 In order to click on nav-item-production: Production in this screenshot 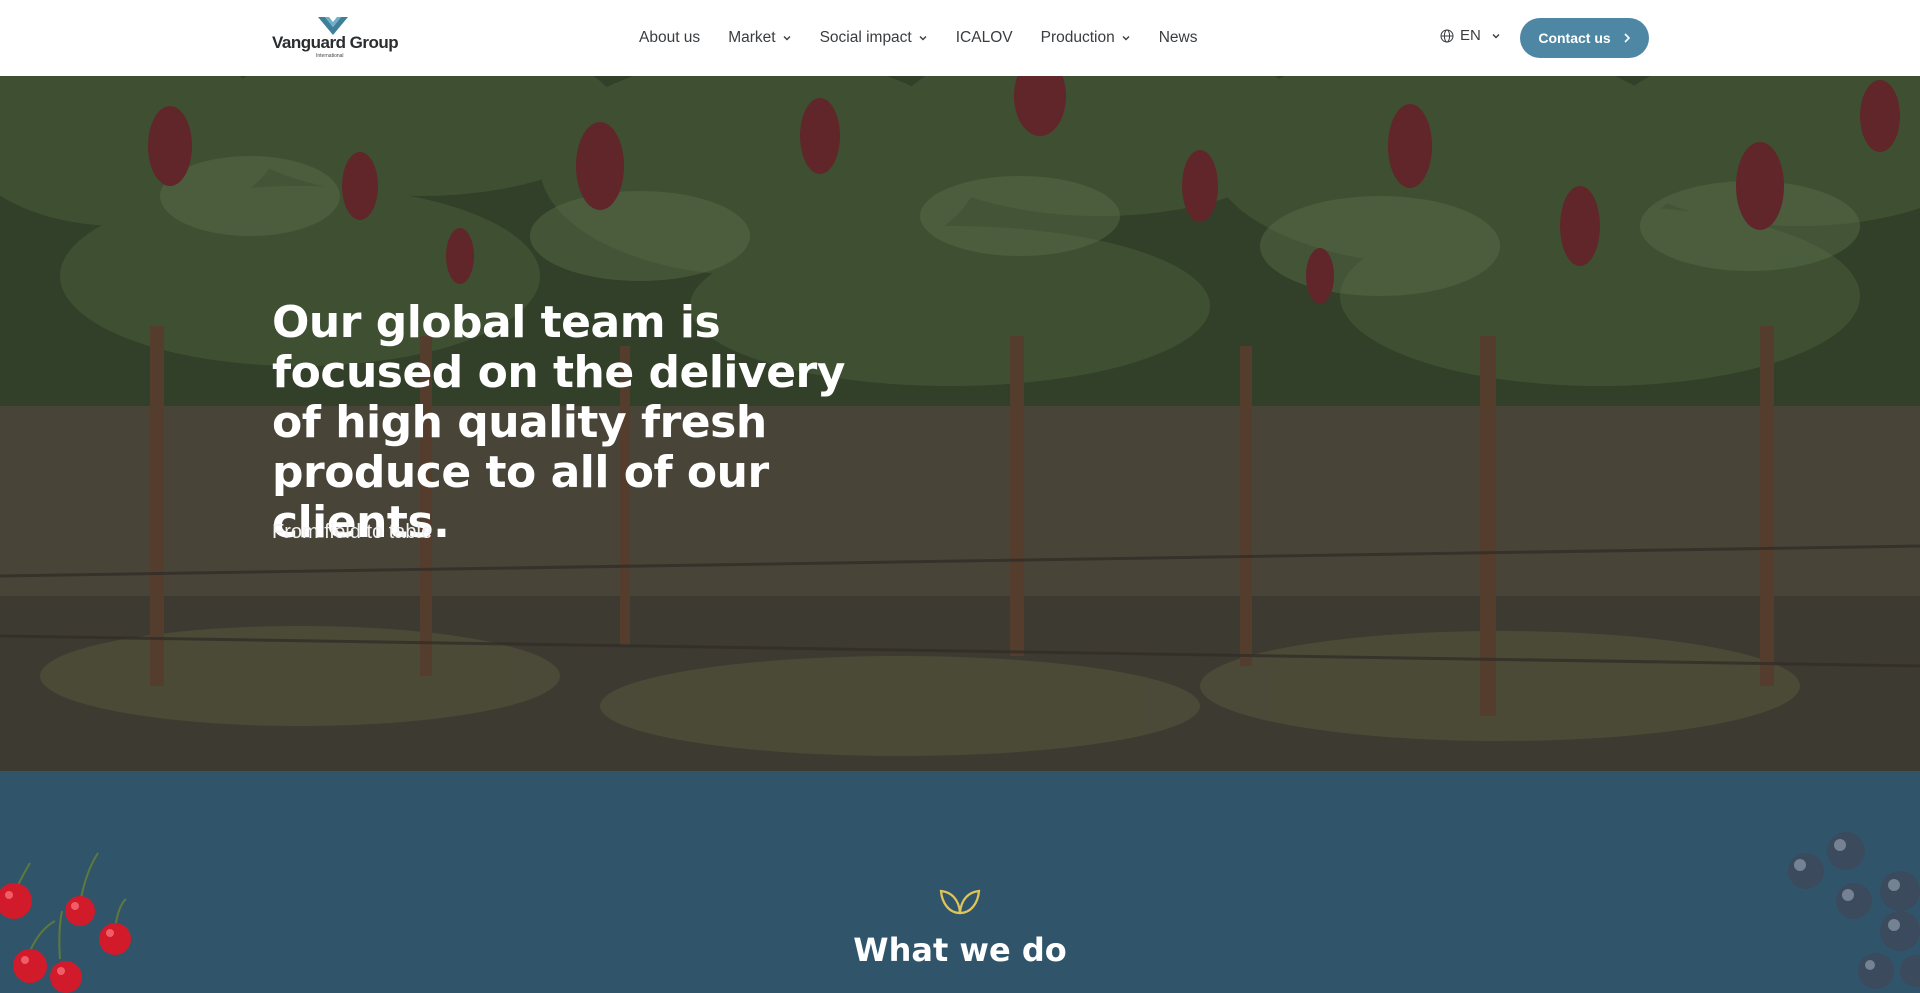, I will do `click(1086, 38)`.